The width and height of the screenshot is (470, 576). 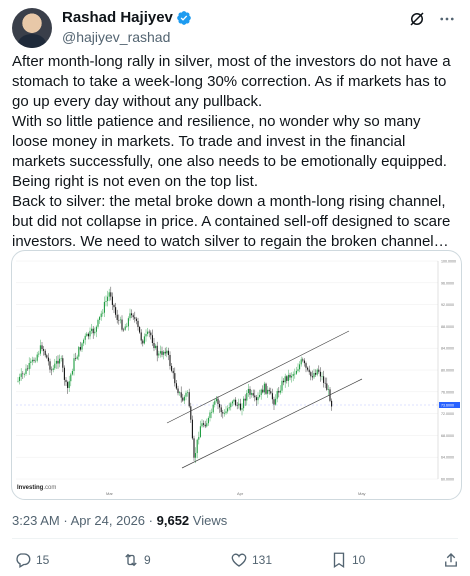 I want to click on like-count: 131, so click(x=262, y=560).